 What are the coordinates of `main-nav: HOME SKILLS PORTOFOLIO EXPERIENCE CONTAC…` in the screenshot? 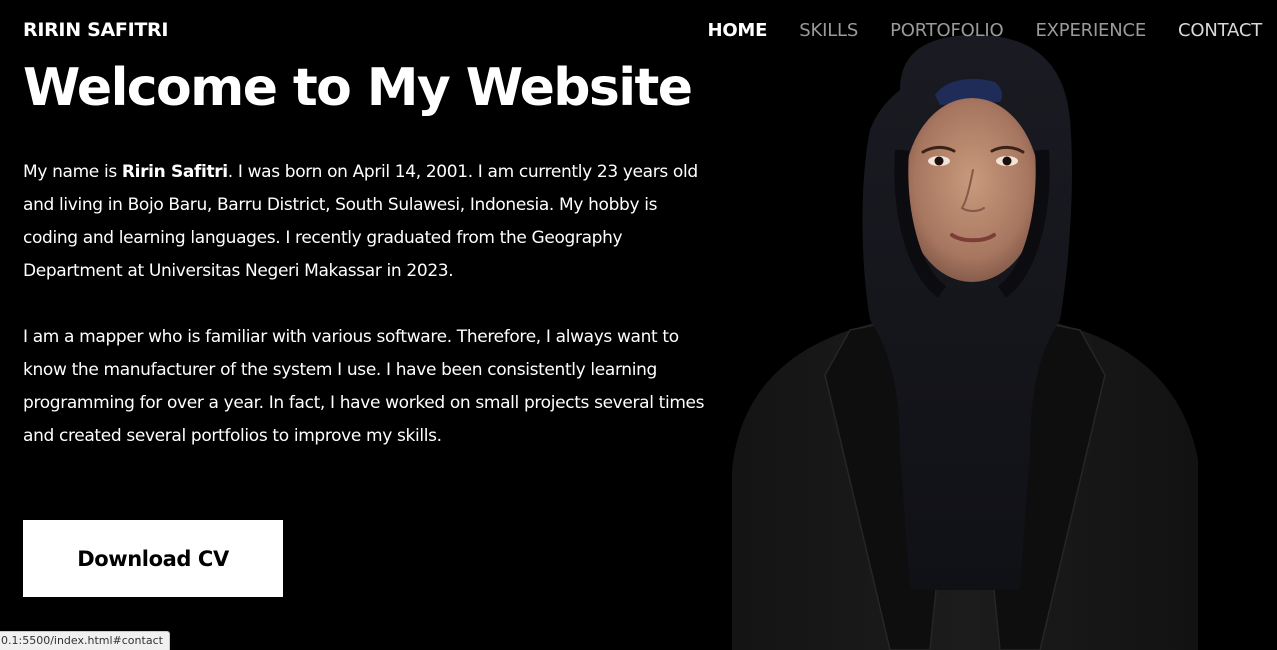 It's located at (968, 30).